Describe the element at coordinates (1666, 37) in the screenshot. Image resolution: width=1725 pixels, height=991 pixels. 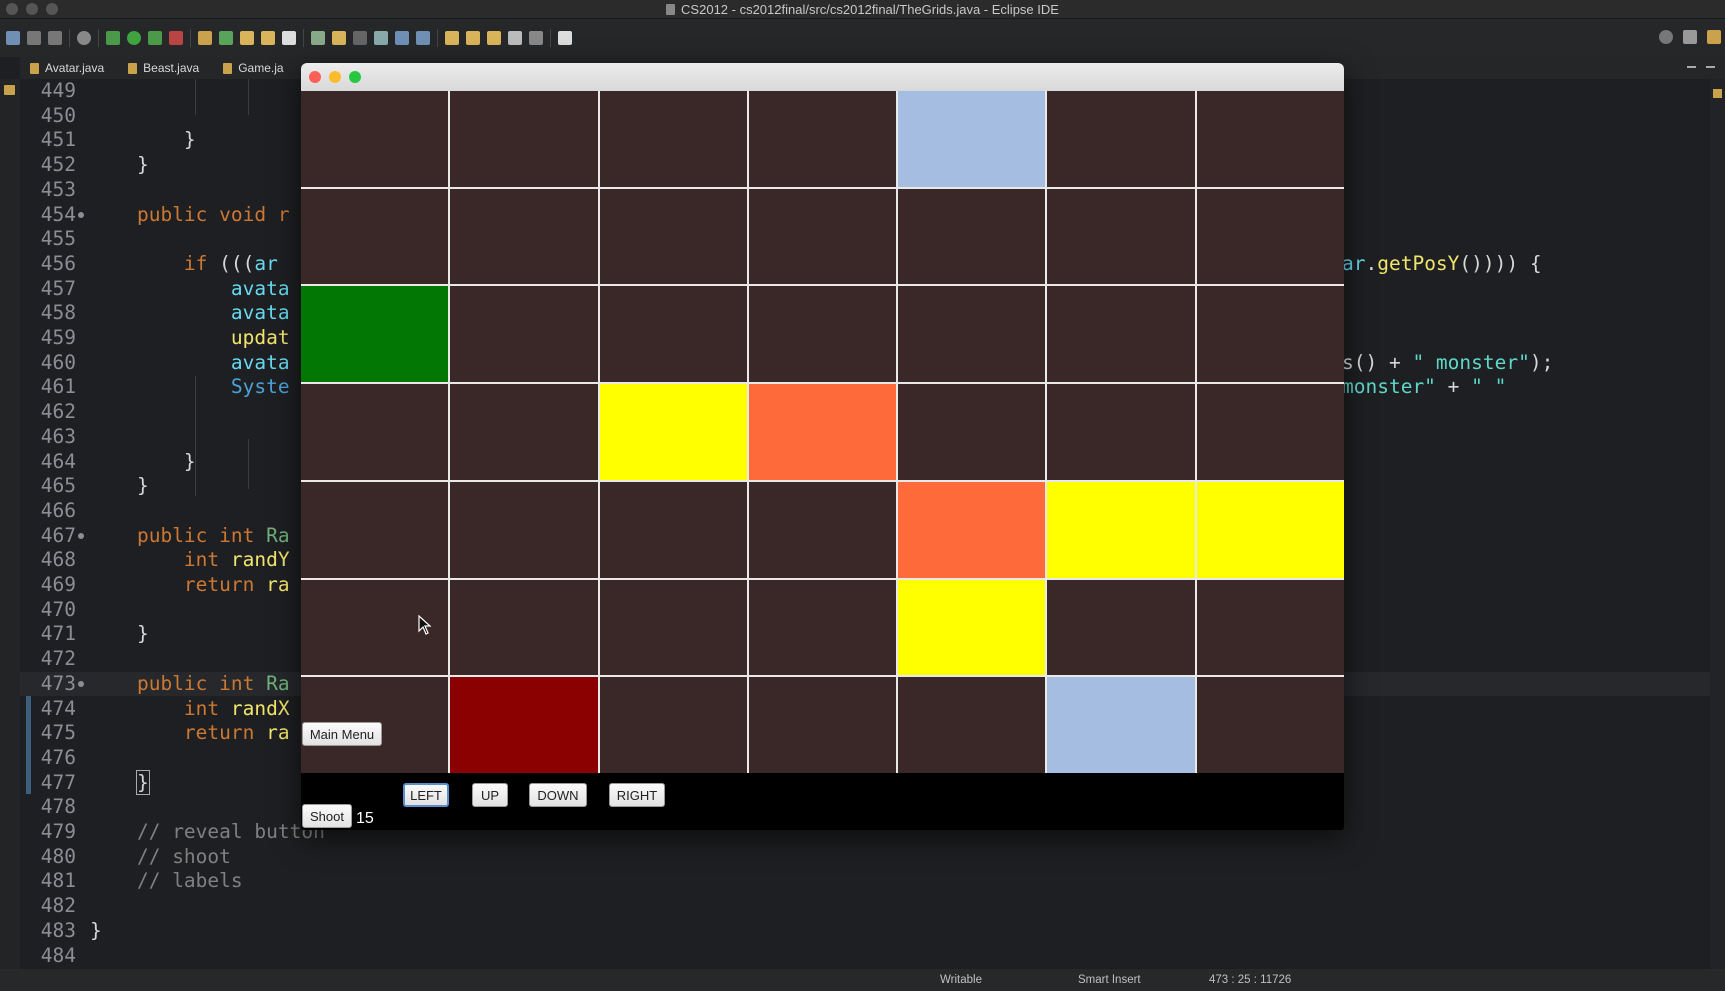
I see `search-icon` at that location.